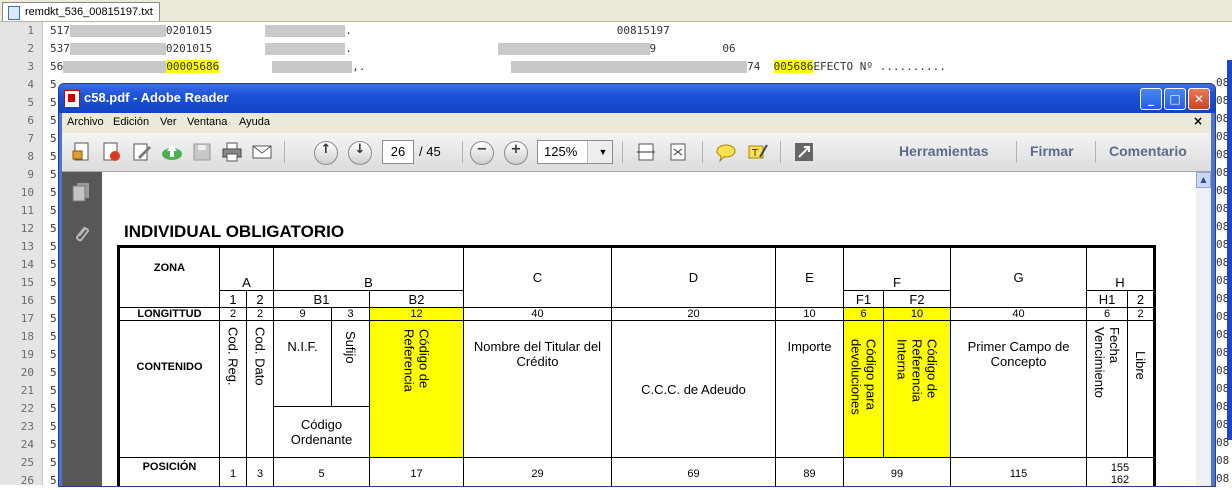 The image size is (1232, 490). I want to click on pos-c: 29, so click(537, 471).